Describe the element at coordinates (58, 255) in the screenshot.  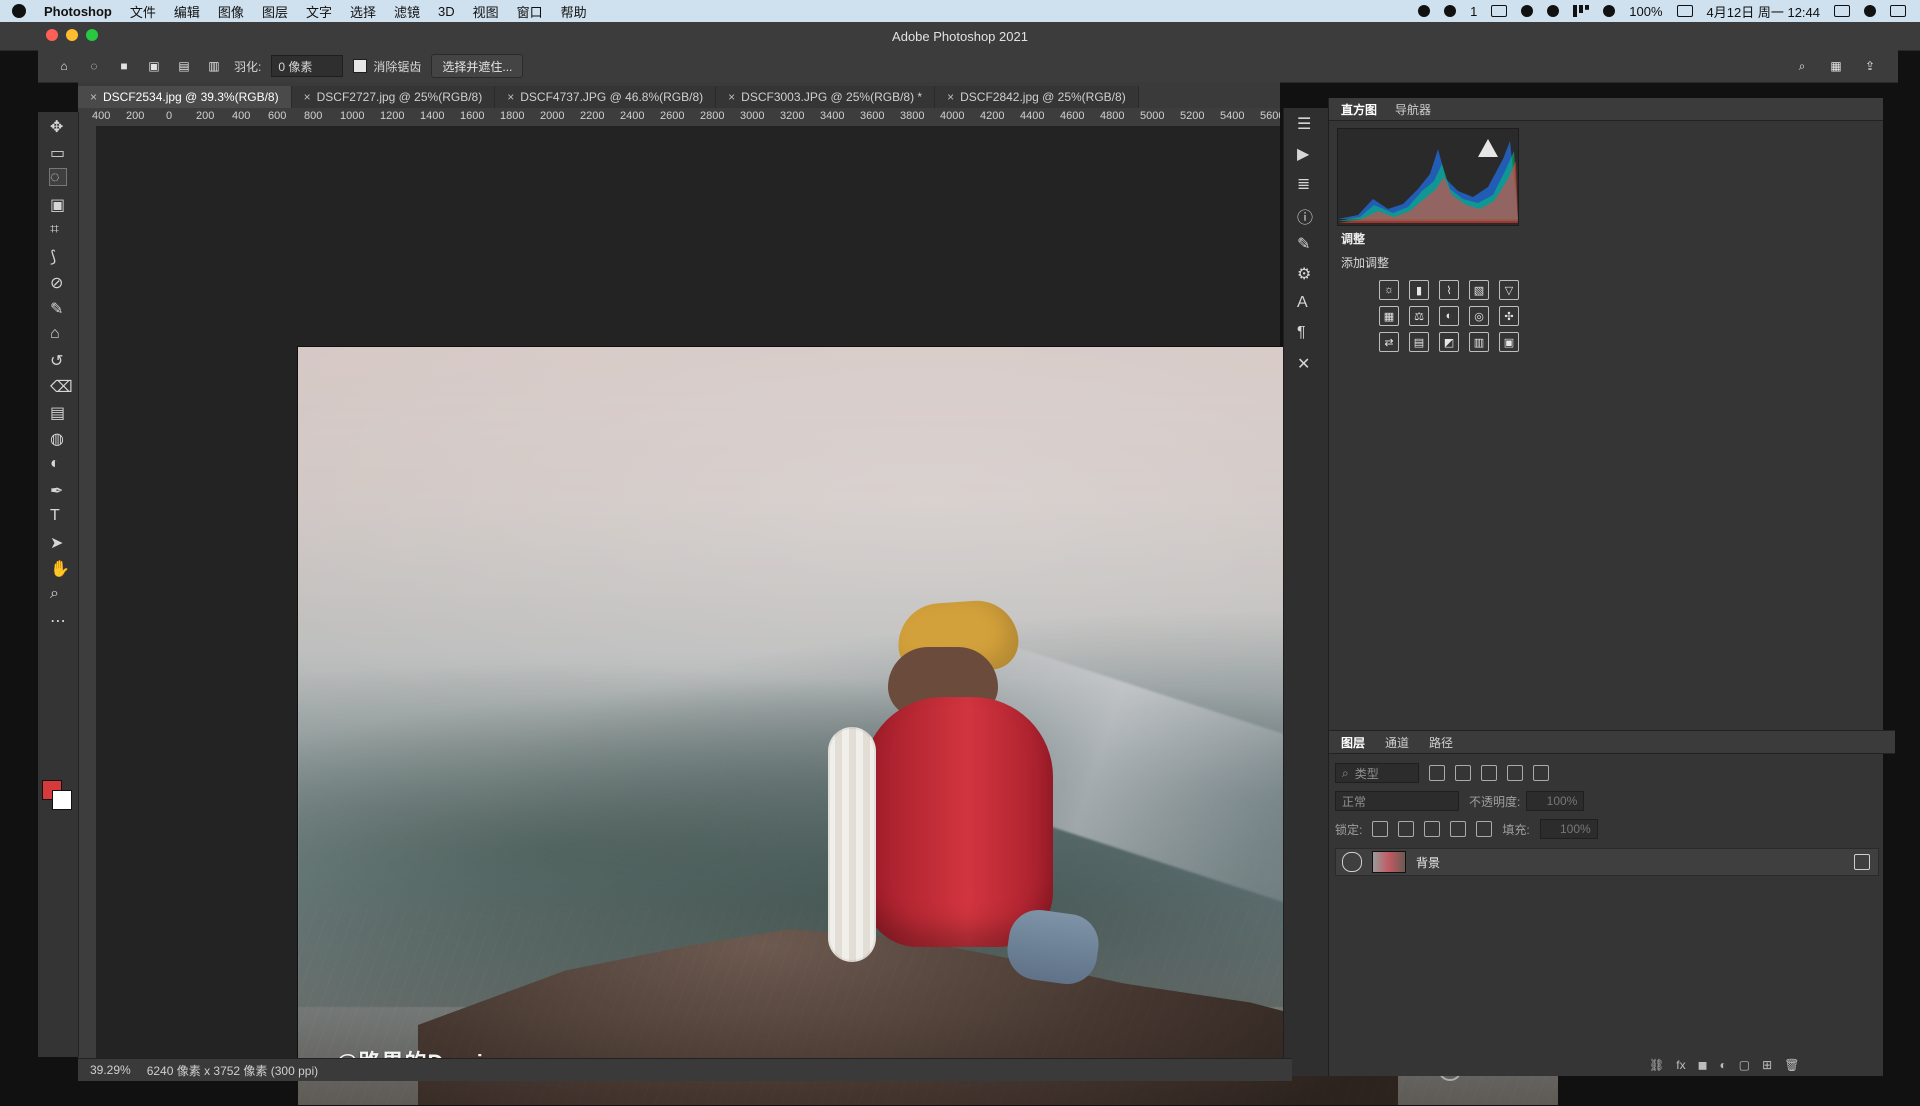
I see `eyedropper-tool: ⟆` at that location.